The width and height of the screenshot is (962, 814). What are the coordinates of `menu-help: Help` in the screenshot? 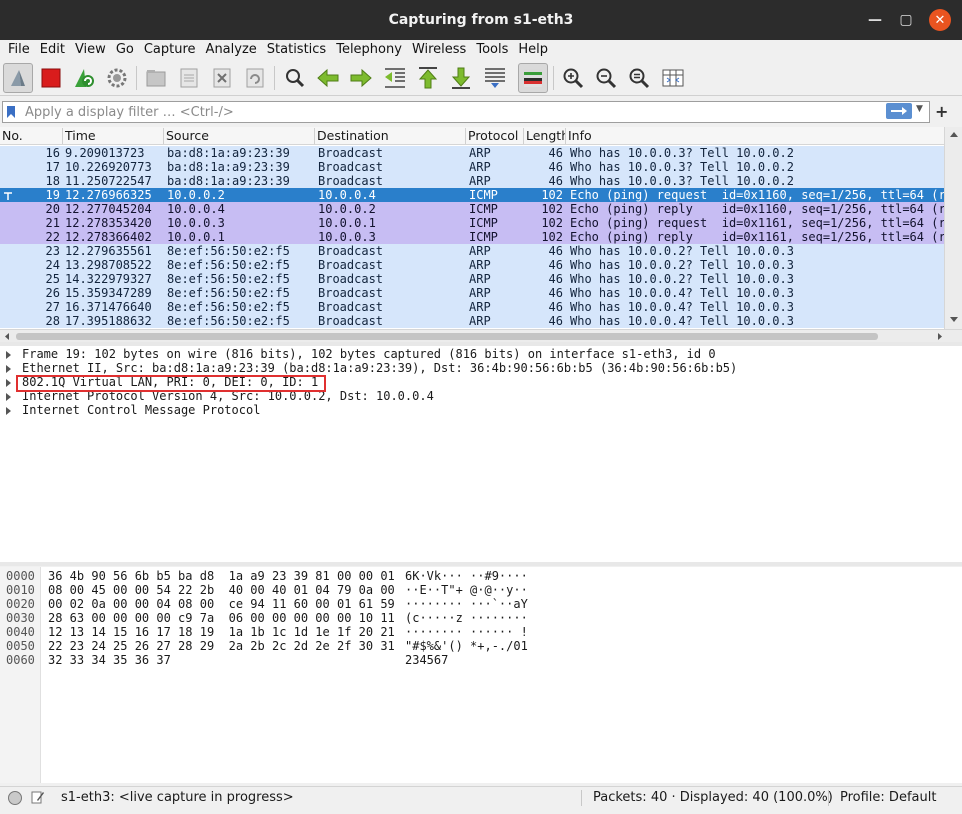 It's located at (533, 49).